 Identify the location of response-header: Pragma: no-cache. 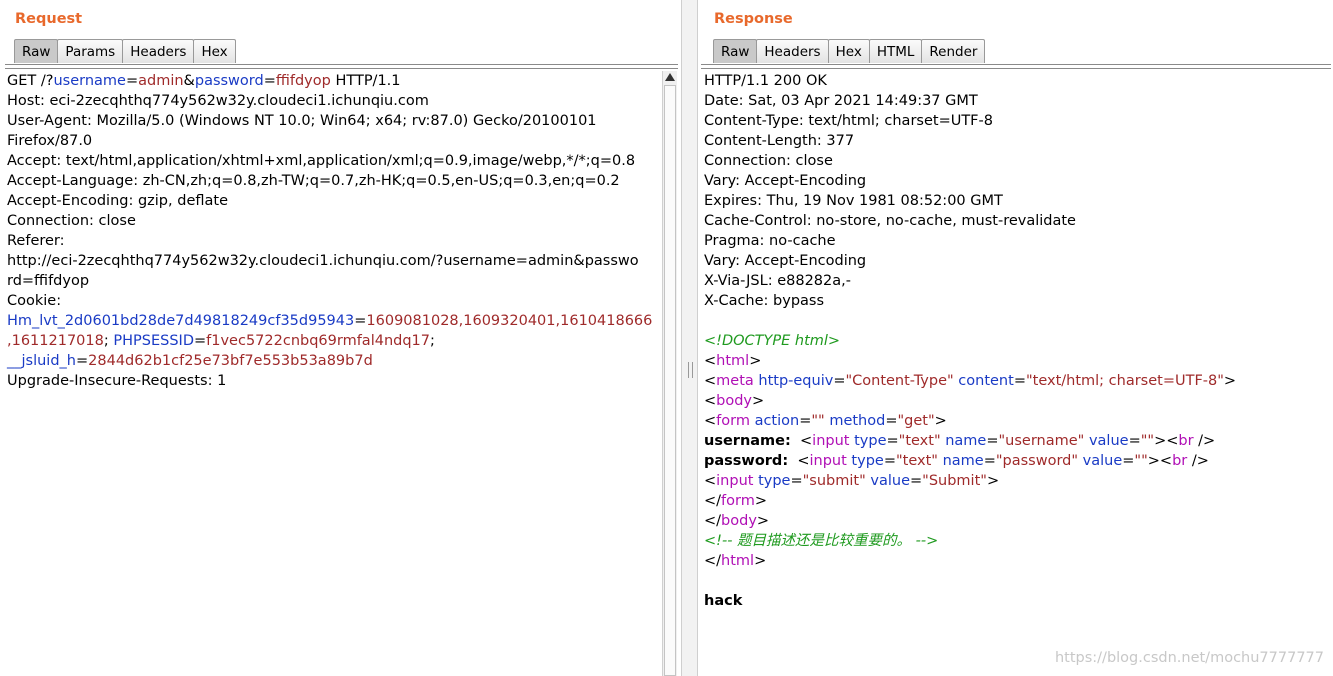
(770, 241).